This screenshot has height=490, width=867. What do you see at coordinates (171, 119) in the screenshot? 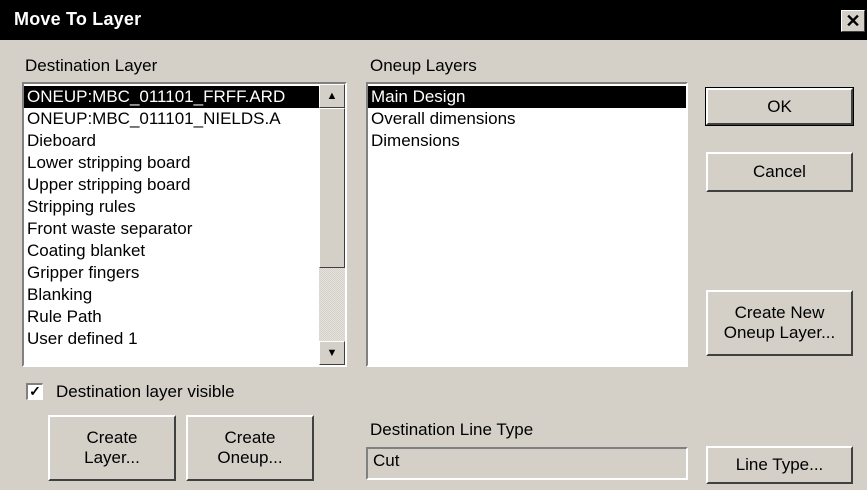
I see `list-item: ONEUP:MBC_011101_NIELDS.A` at bounding box center [171, 119].